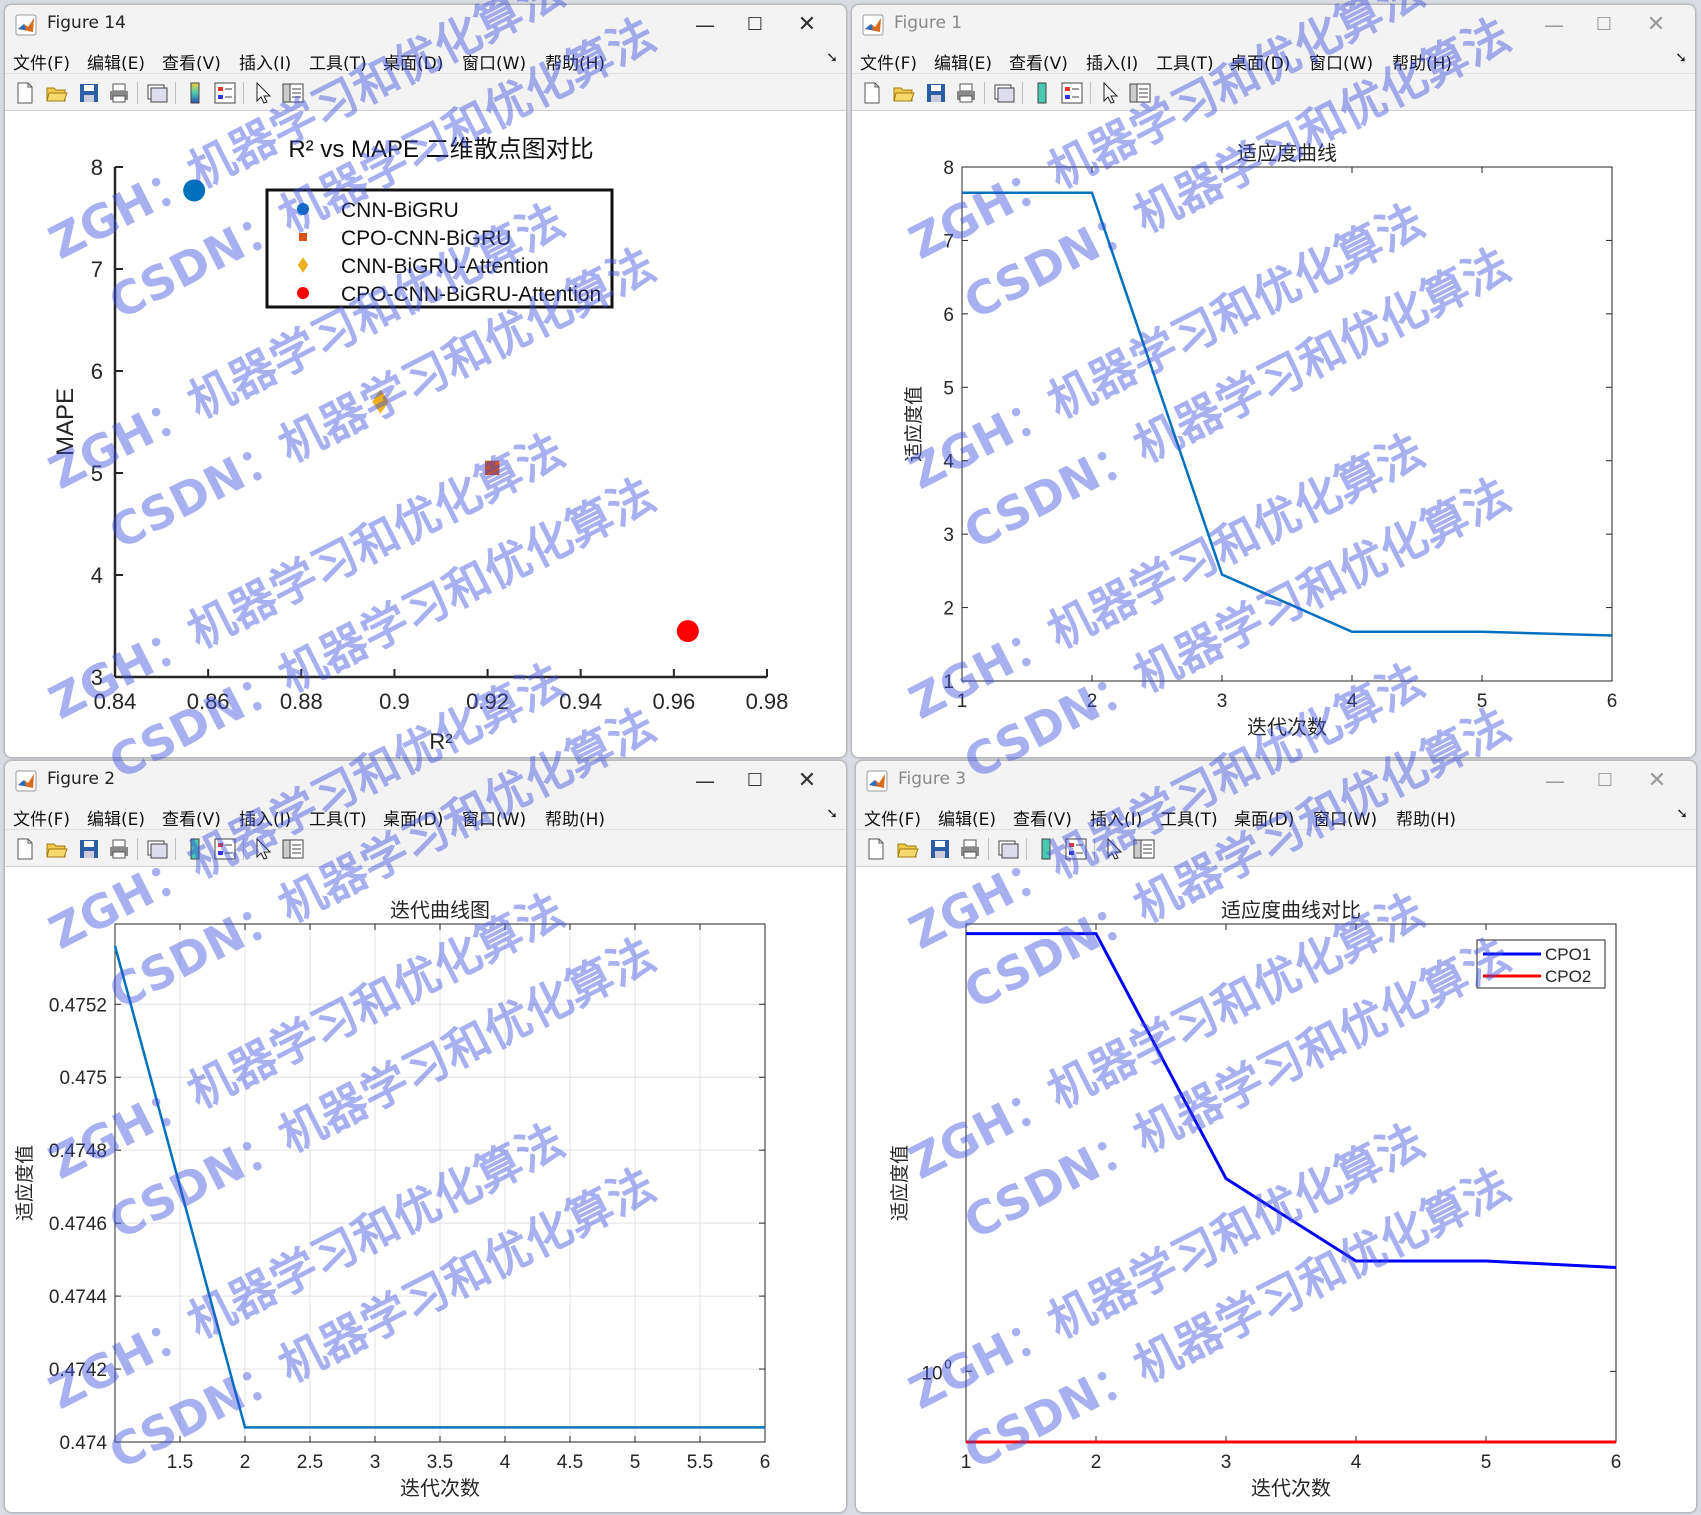  I want to click on x-tick-label: 0.92, so click(487, 701).